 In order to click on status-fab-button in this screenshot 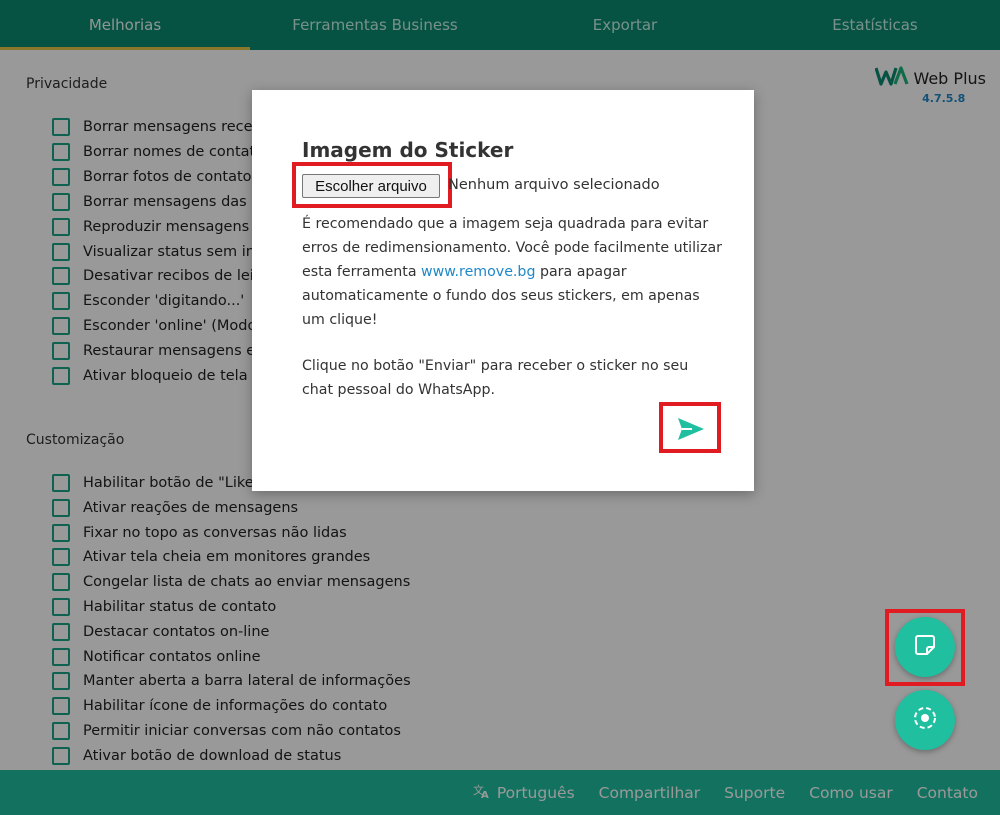, I will do `click(925, 720)`.